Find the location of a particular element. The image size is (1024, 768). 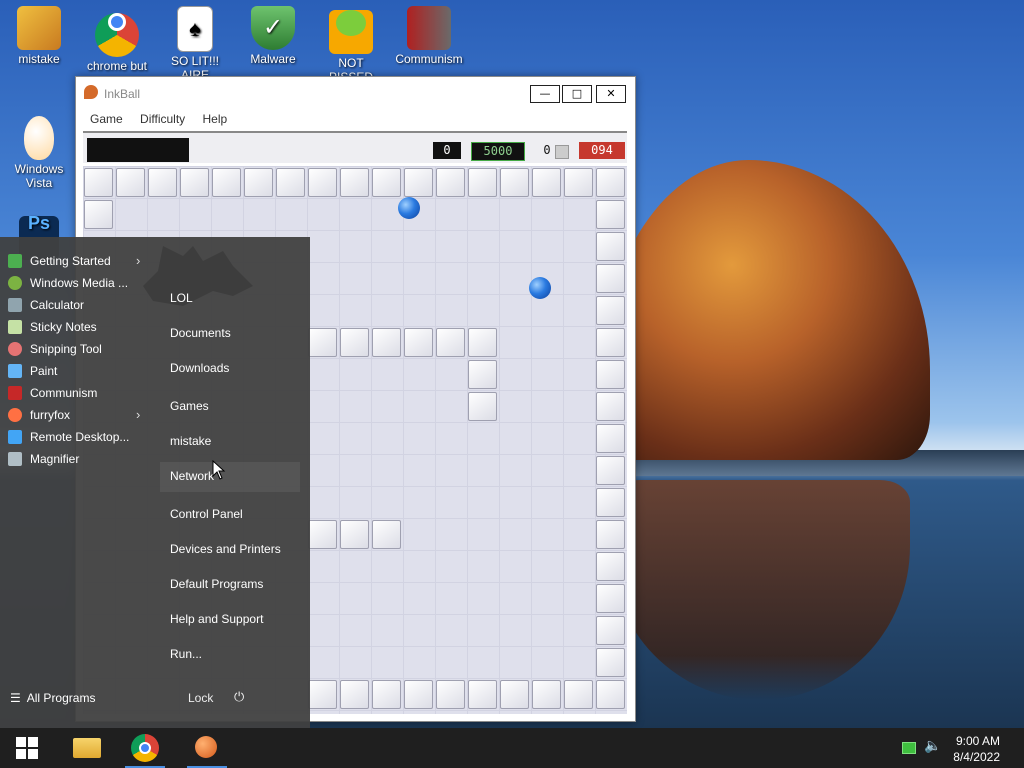

ball-blue is located at coordinates (540, 288).